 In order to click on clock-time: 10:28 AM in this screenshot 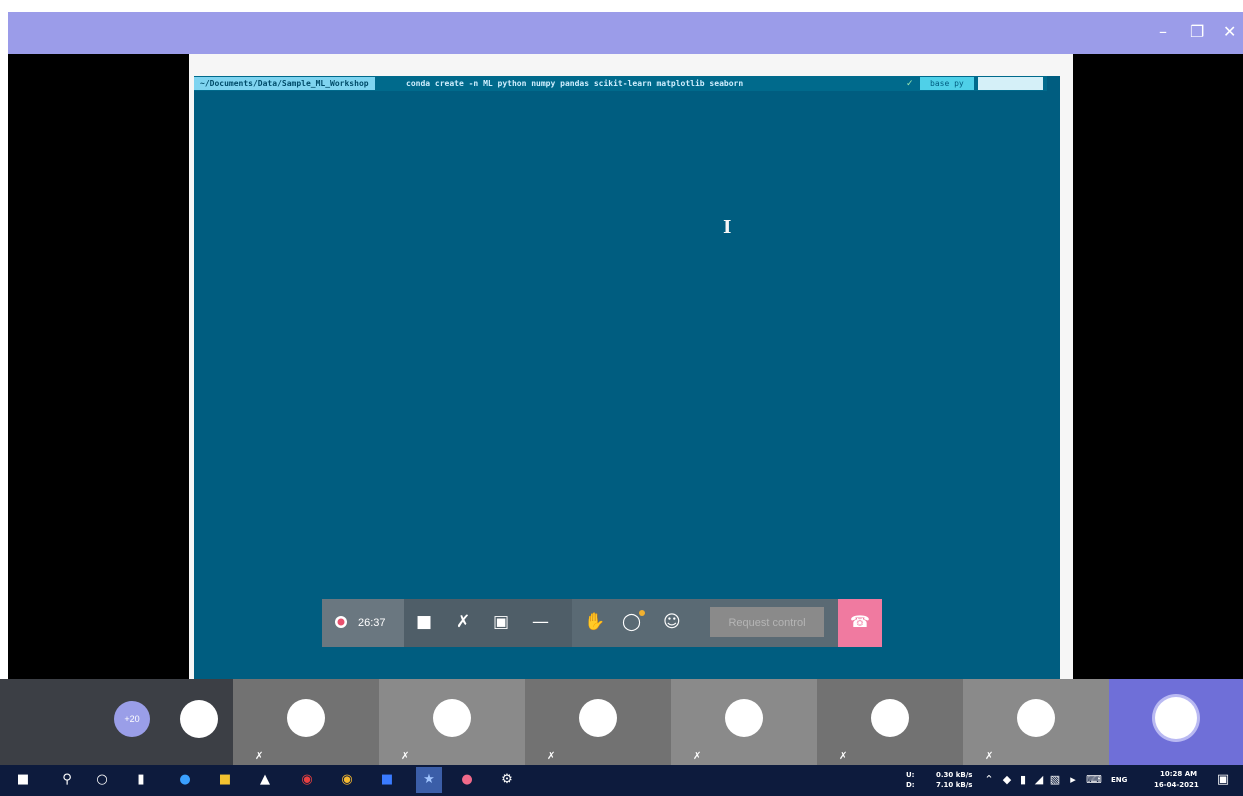, I will do `click(1178, 774)`.